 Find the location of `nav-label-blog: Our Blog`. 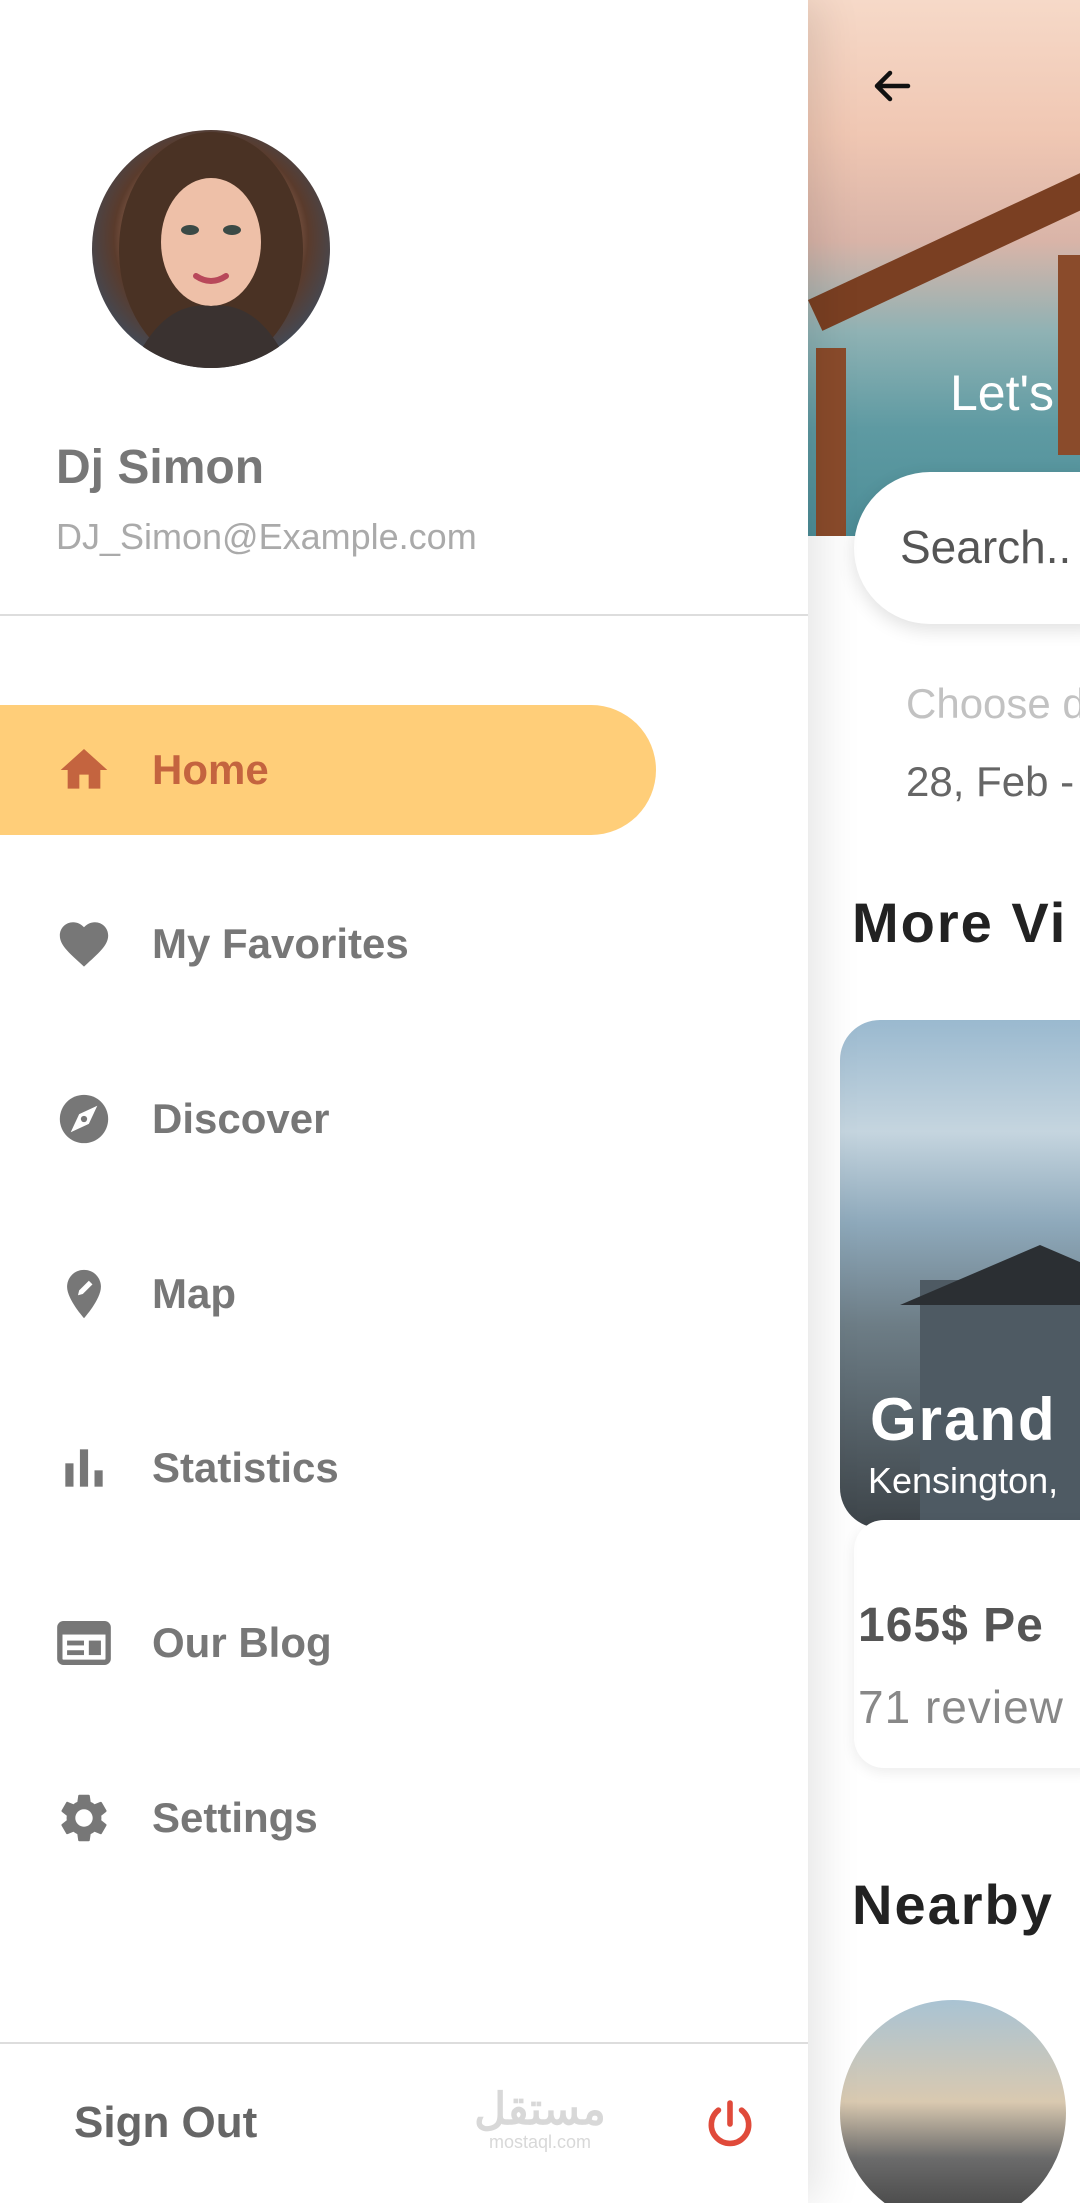

nav-label-blog: Our Blog is located at coordinates (242, 1642).